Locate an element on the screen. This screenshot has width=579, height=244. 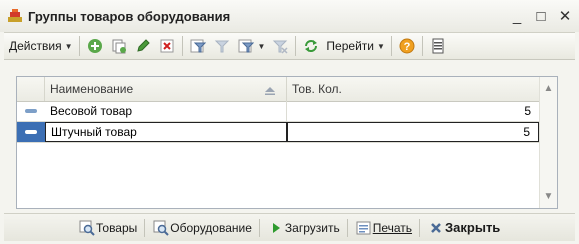
equipment-search-icon is located at coordinates (161, 228).